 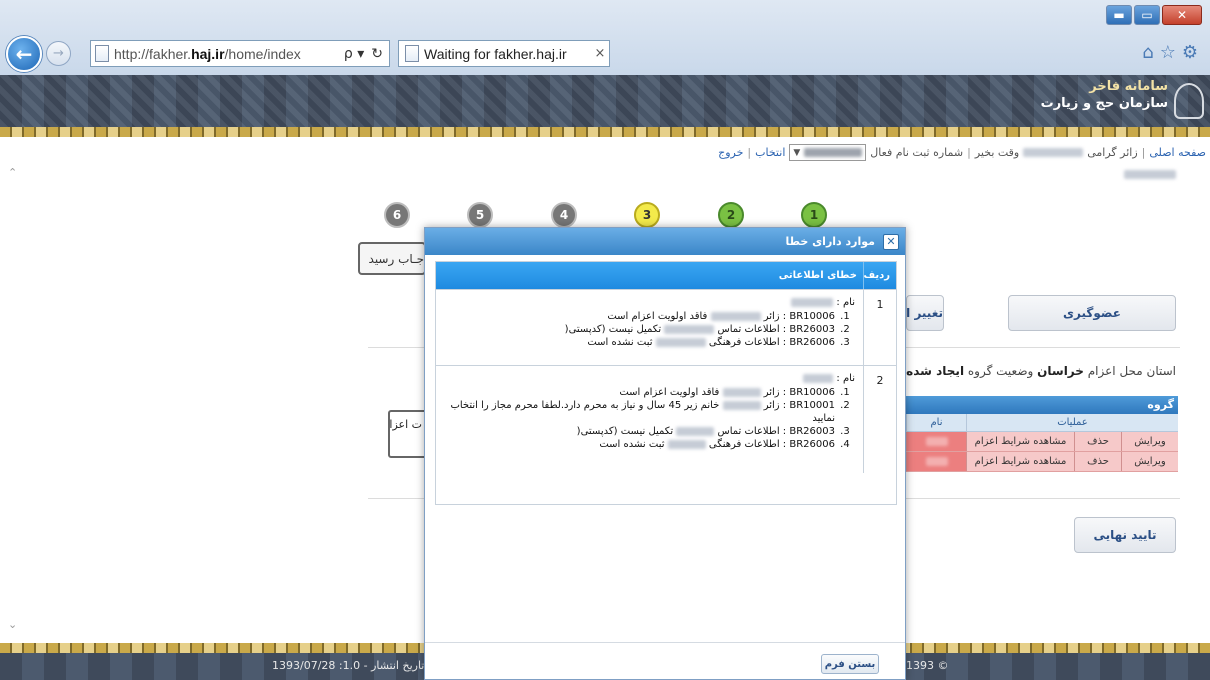 I want to click on site-title: سامانه فاخر سازمان حج و زیارت, so click(x=1104, y=95).